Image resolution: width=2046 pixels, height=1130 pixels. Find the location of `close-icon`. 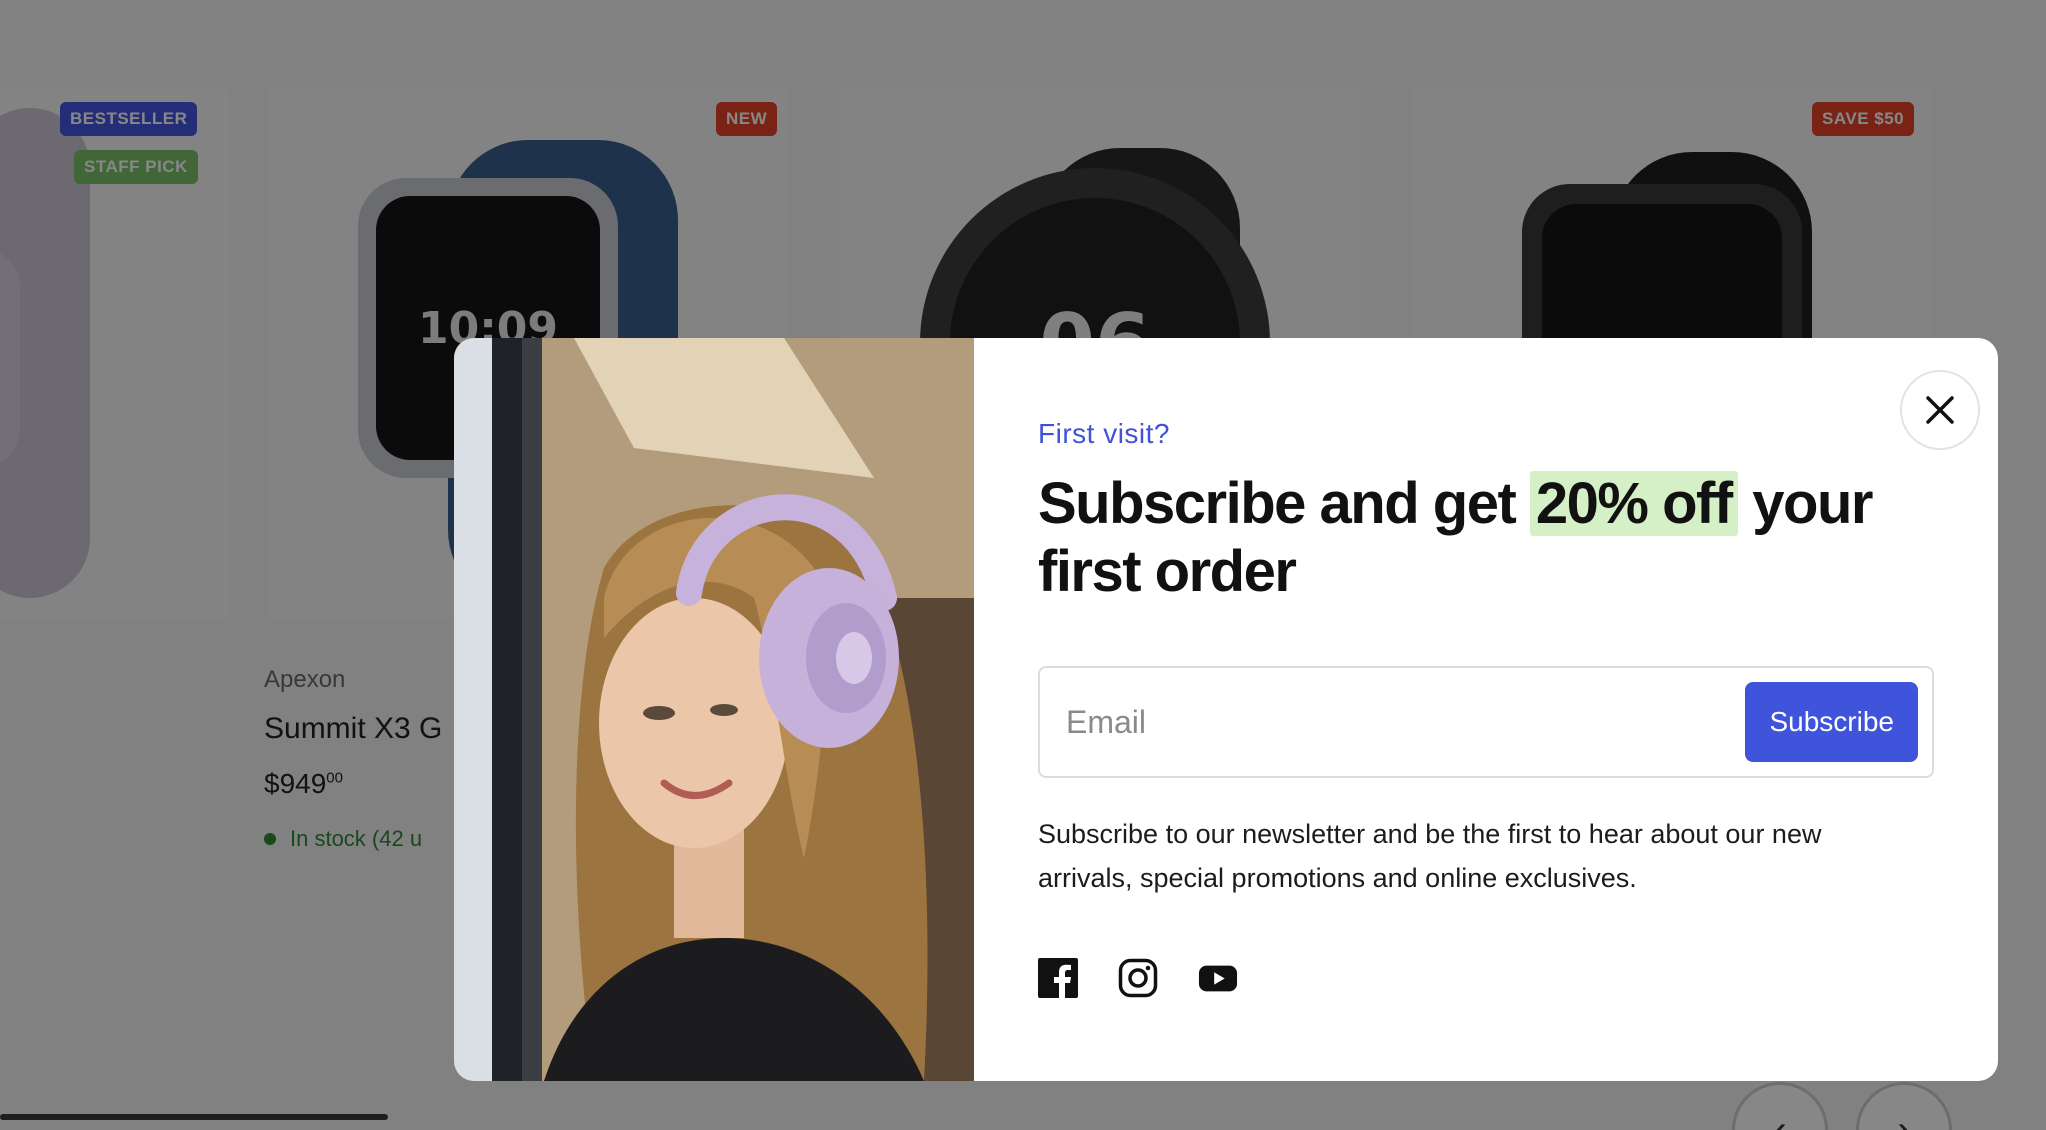

close-icon is located at coordinates (1940, 410).